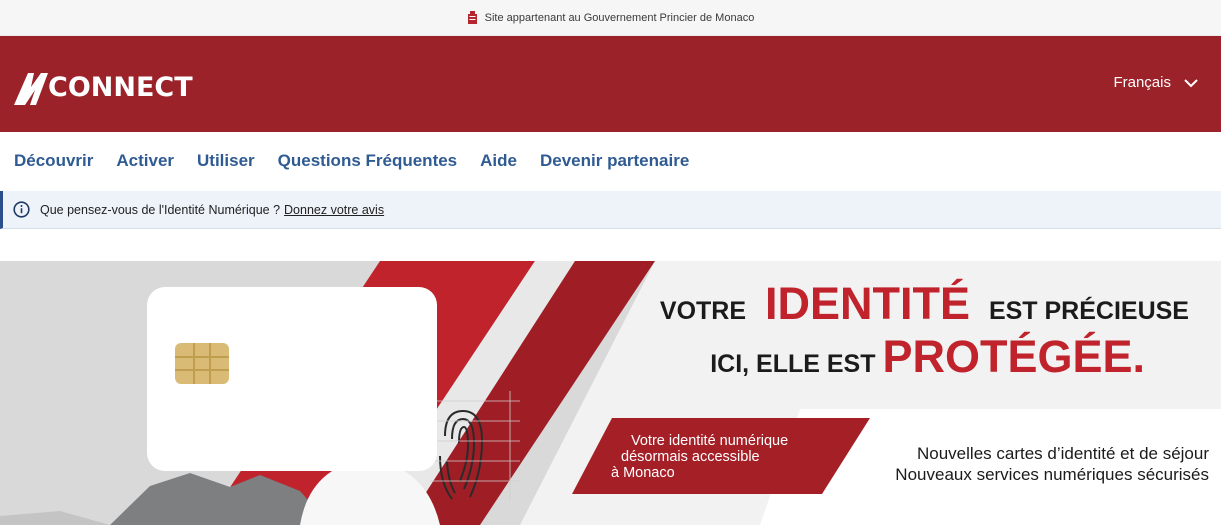  Describe the element at coordinates (120, 87) in the screenshot. I see `logo-text: CONNECT` at that location.